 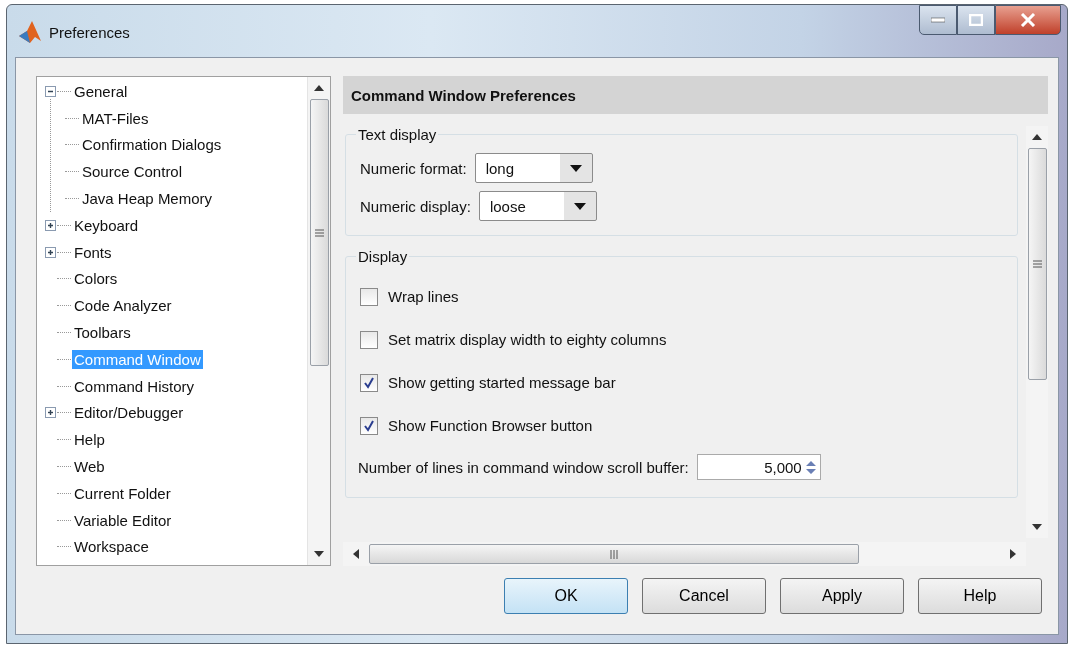 What do you see at coordinates (684, 554) in the screenshot?
I see `horizontal-scrollbar` at bounding box center [684, 554].